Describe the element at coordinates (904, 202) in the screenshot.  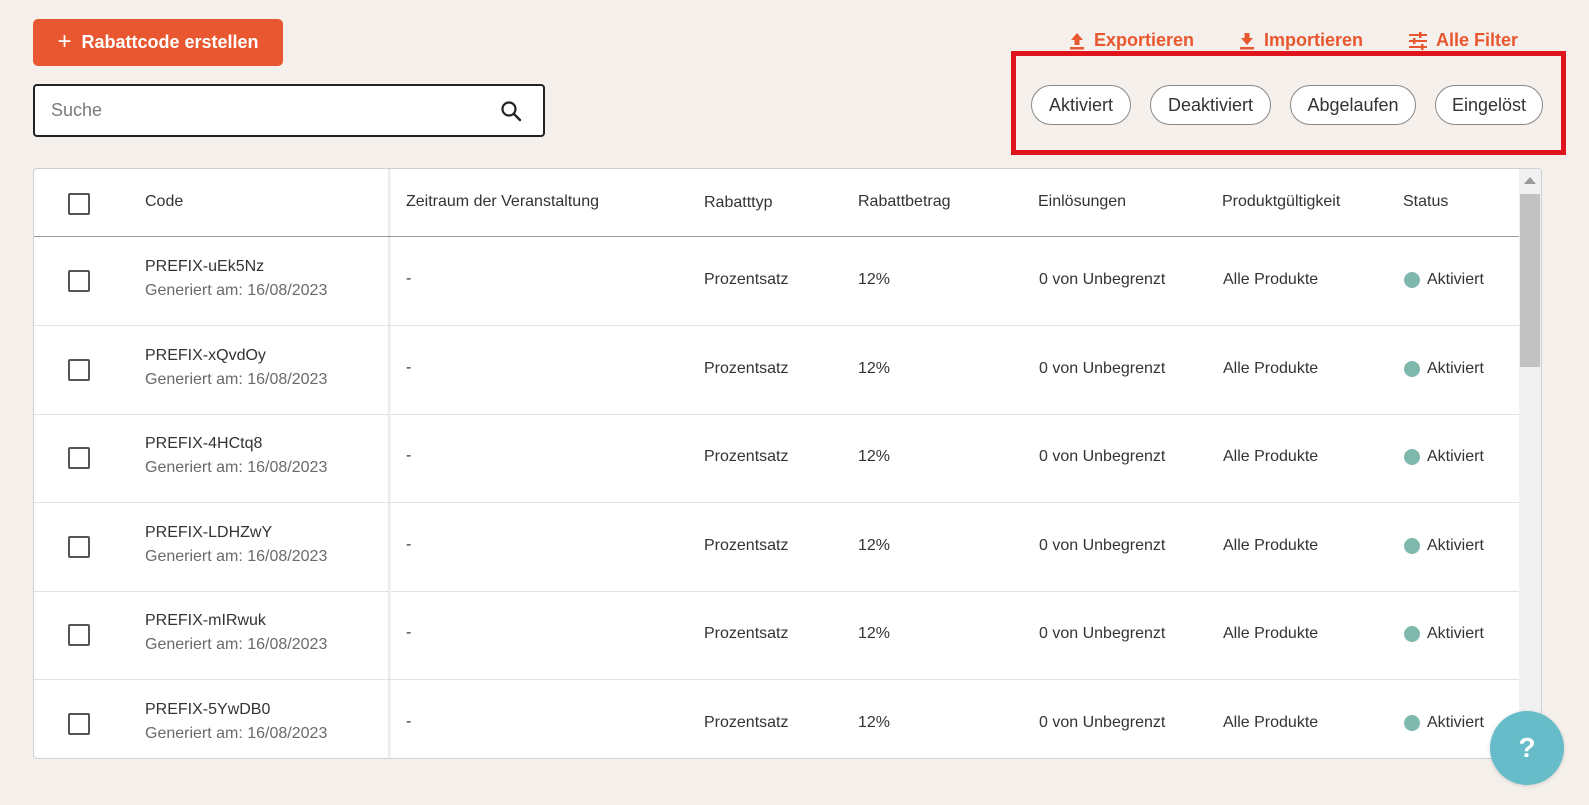
I see `header-amount: Rabattbetrag` at that location.